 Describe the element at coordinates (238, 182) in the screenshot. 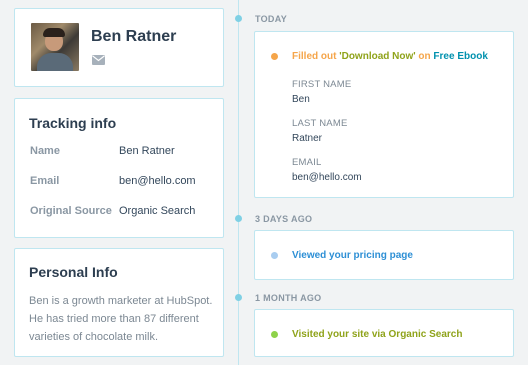

I see `timeline-line` at that location.